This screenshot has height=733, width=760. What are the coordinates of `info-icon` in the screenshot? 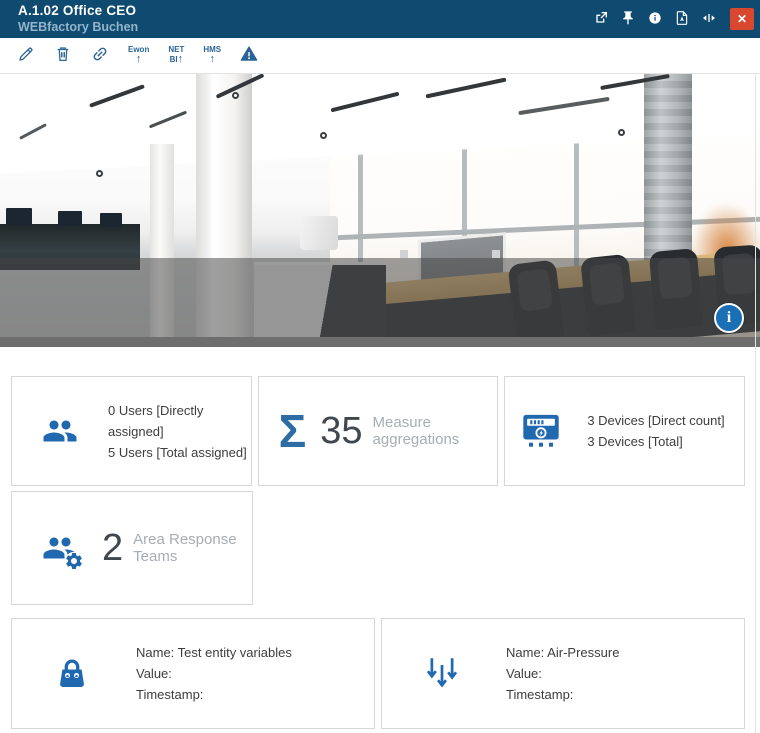 It's located at (655, 19).